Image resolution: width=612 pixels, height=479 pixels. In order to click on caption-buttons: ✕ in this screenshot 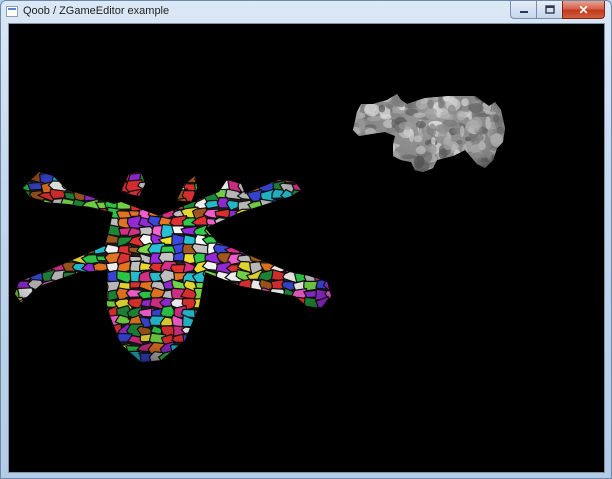, I will do `click(557, 10)`.